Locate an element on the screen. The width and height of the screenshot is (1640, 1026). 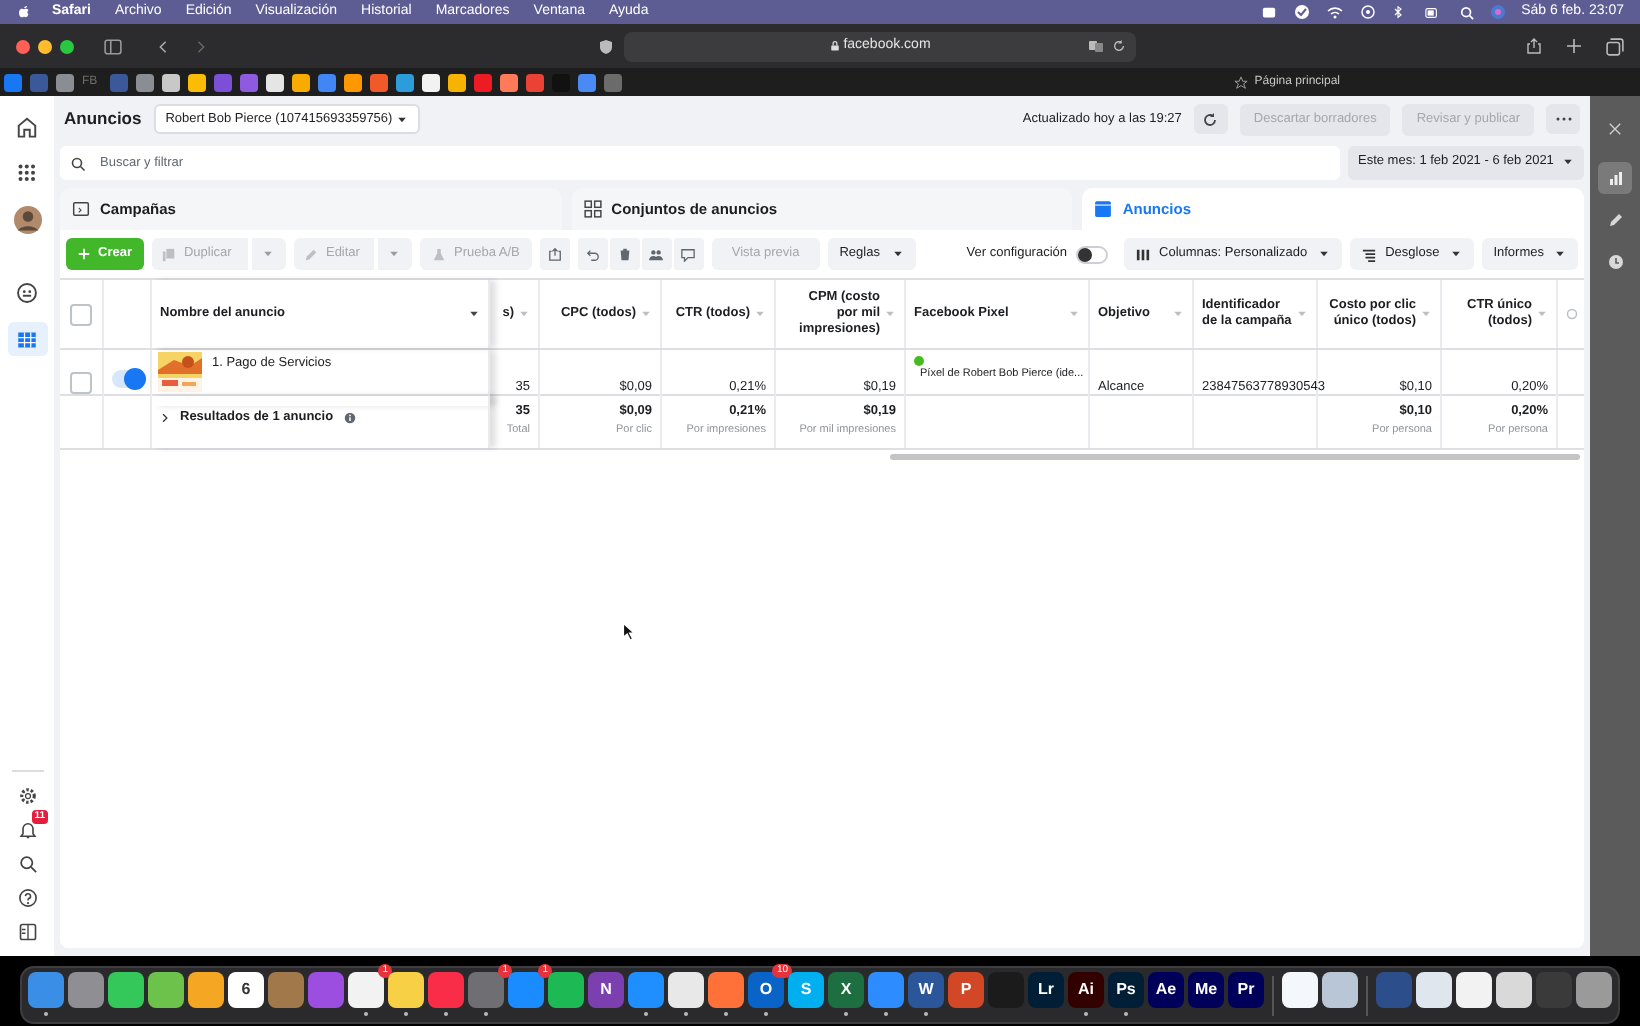
lock-icon is located at coordinates (834, 46).